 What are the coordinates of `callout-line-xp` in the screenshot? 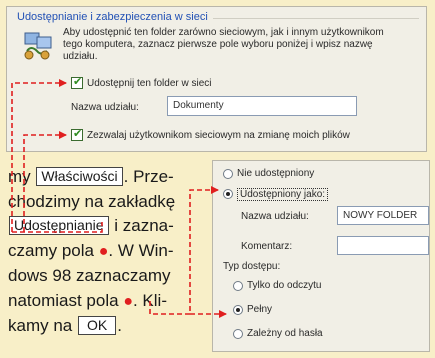 It's located at (39, 155).